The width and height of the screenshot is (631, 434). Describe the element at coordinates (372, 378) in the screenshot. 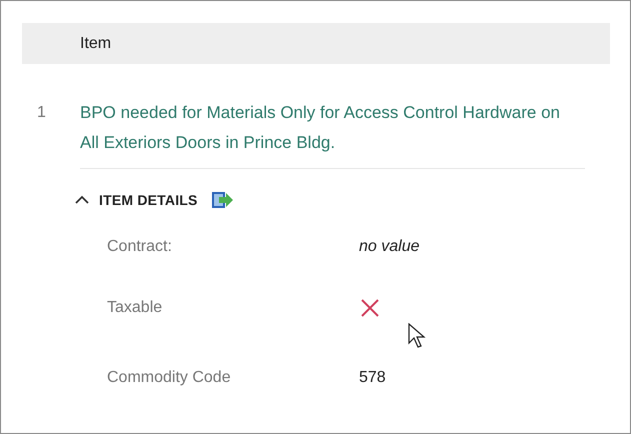

I see `field-value: 578` at that location.